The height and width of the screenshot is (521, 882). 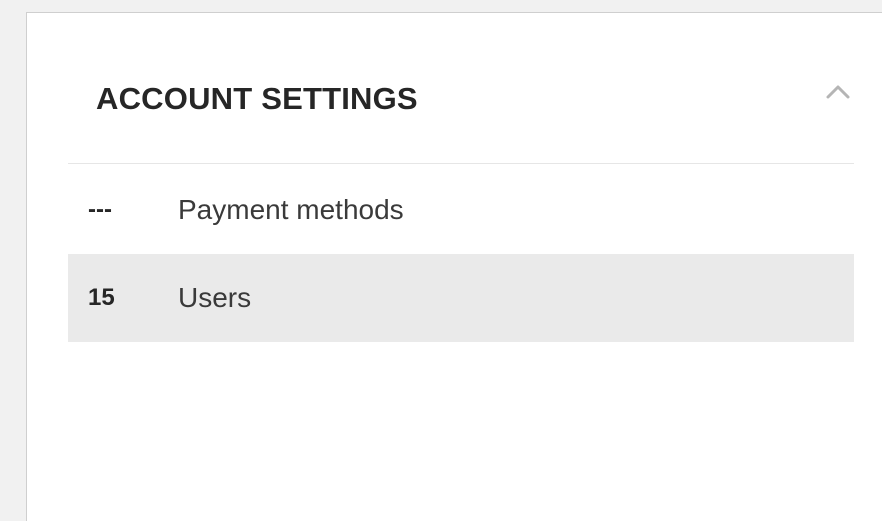 What do you see at coordinates (257, 98) in the screenshot?
I see `panel-title: ACCOUNT SETTINGS` at bounding box center [257, 98].